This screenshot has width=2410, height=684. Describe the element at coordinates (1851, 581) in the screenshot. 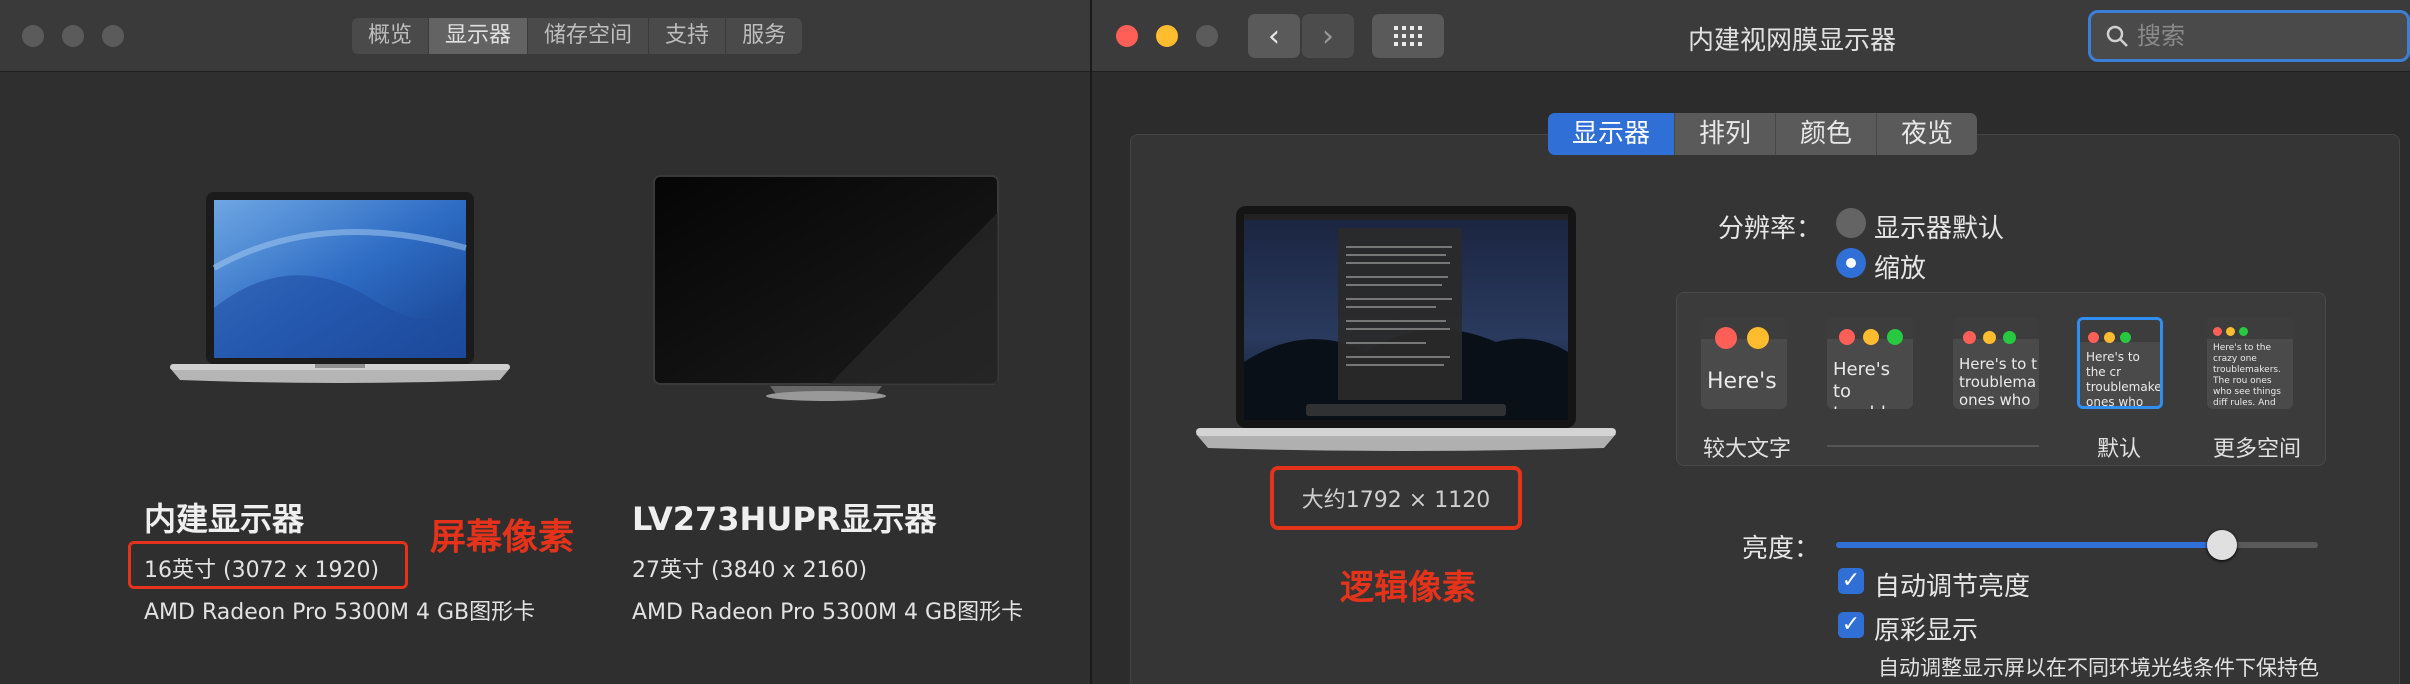

I see `auto-brightness-checkbox: ✓` at that location.